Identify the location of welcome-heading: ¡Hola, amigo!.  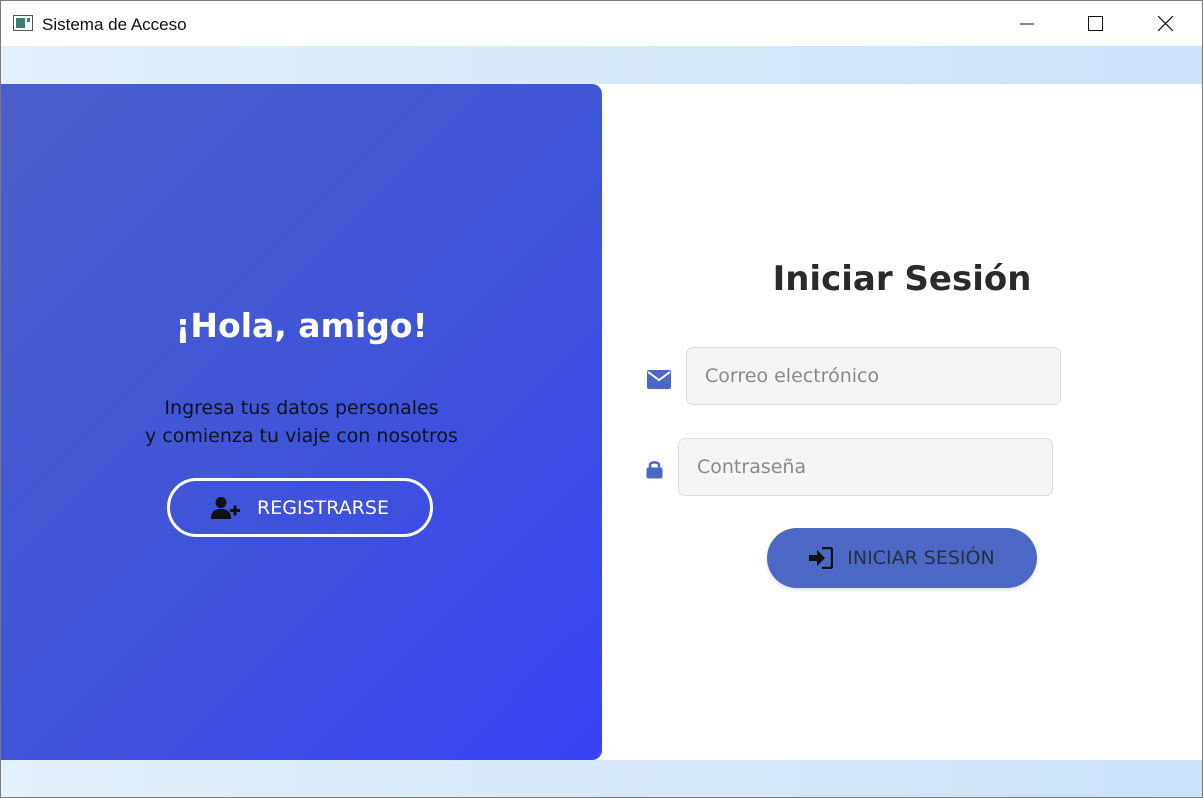
(301, 325).